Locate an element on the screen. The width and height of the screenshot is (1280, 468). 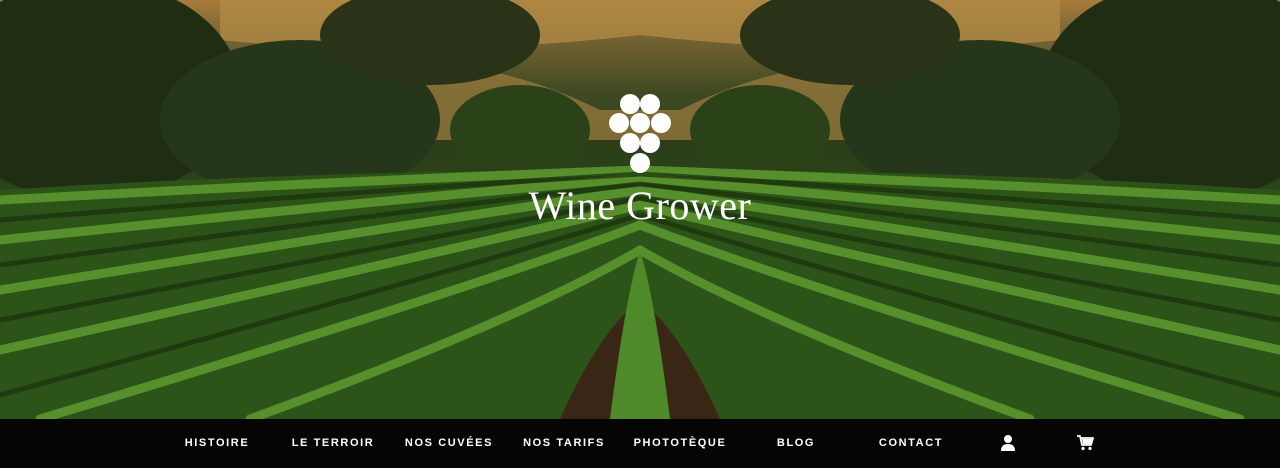
site-title: Wine Grower is located at coordinates (640, 205).